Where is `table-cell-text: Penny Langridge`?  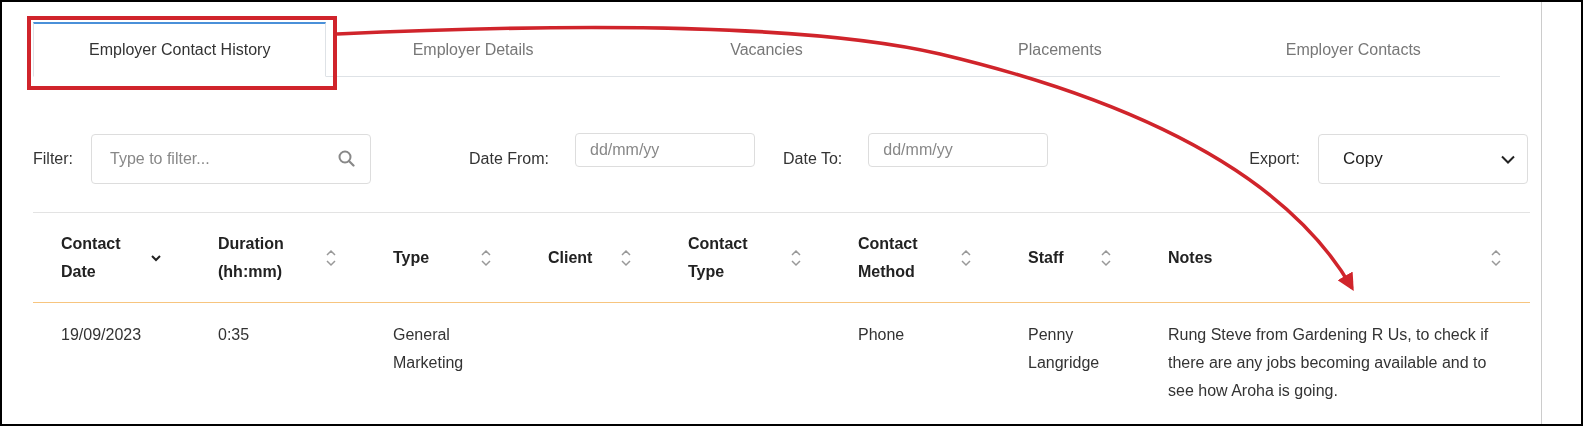 table-cell-text: Penny Langridge is located at coordinates (1064, 349).